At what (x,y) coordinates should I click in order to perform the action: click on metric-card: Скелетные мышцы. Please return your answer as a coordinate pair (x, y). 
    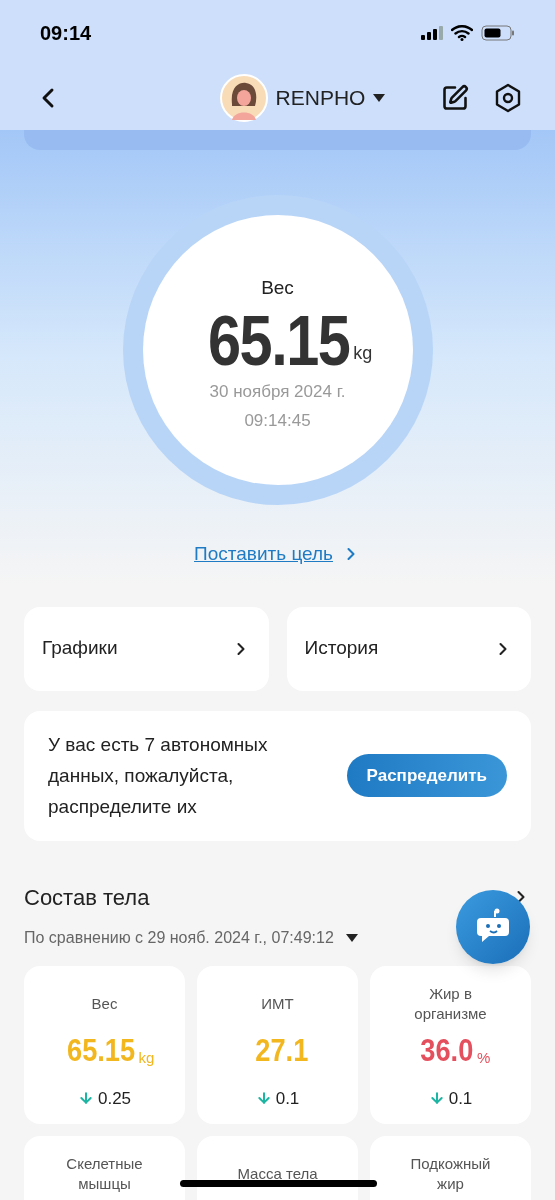
    Looking at the image, I should click on (104, 1167).